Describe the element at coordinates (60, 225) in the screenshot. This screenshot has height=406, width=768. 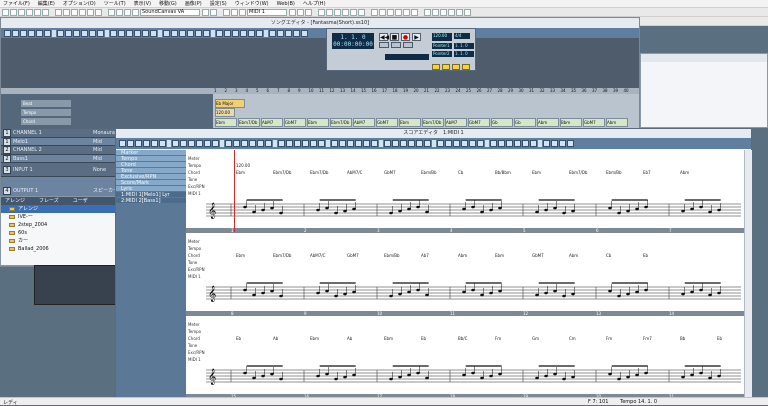
I see `arrange-item: 2step_2004` at that location.